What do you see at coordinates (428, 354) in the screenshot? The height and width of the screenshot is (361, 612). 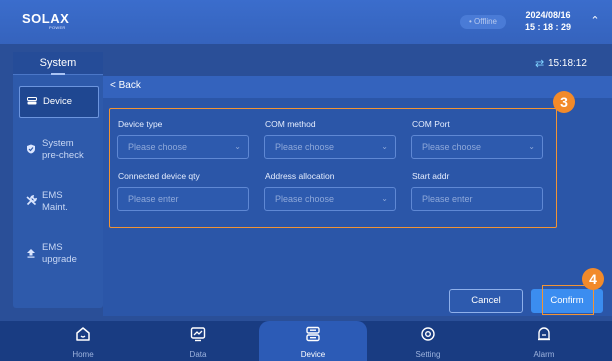 I see `nav-label: Setting` at bounding box center [428, 354].